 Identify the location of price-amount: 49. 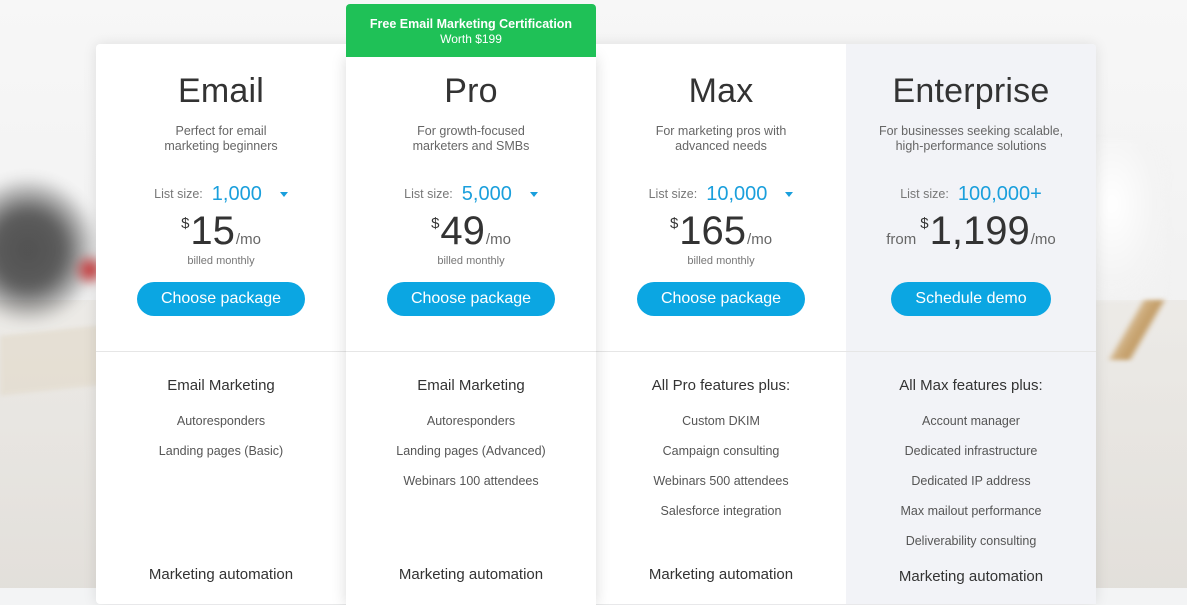
(462, 231).